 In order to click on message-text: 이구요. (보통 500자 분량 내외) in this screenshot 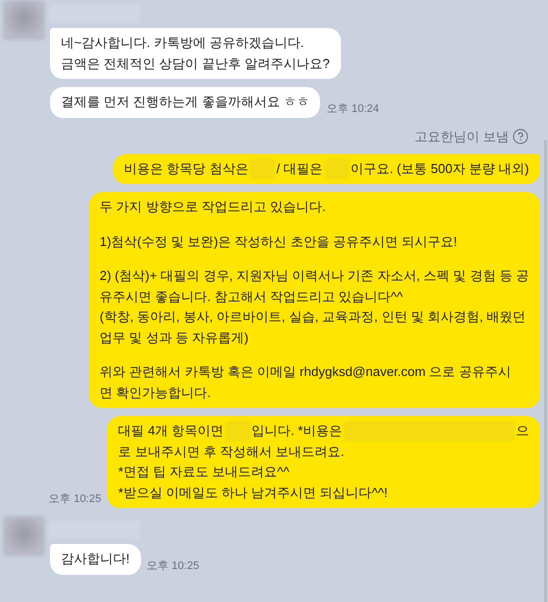, I will do `click(439, 169)`.